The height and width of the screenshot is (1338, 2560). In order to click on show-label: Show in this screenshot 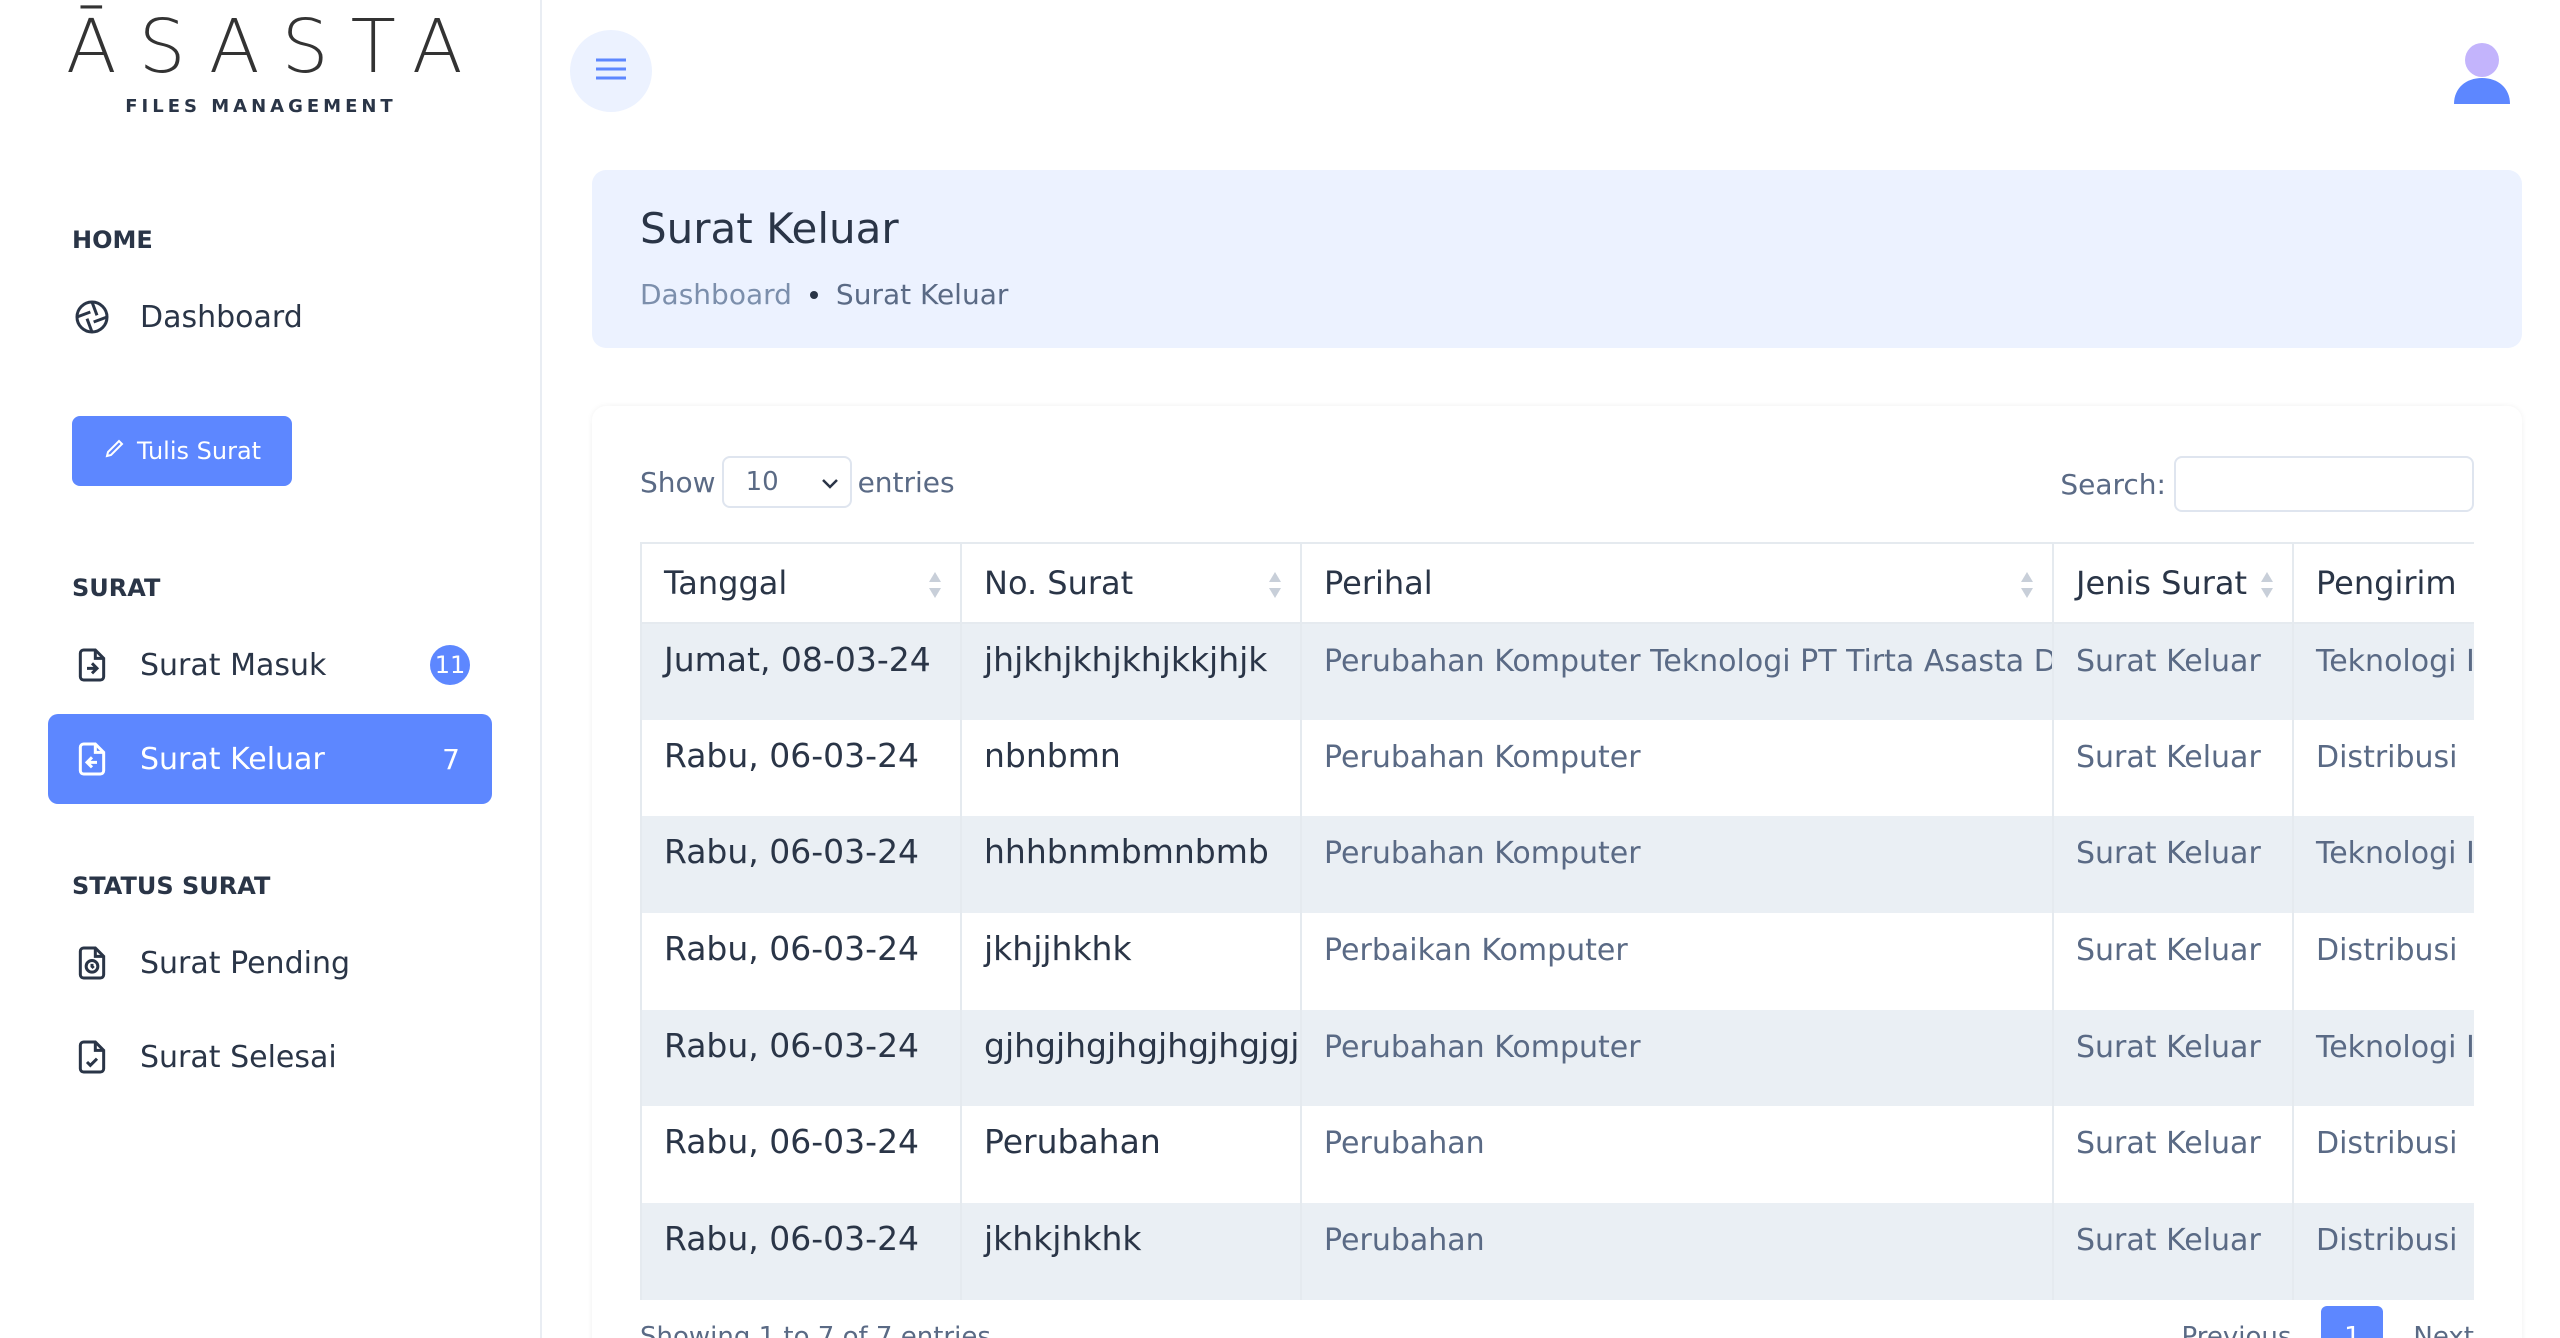, I will do `click(678, 482)`.